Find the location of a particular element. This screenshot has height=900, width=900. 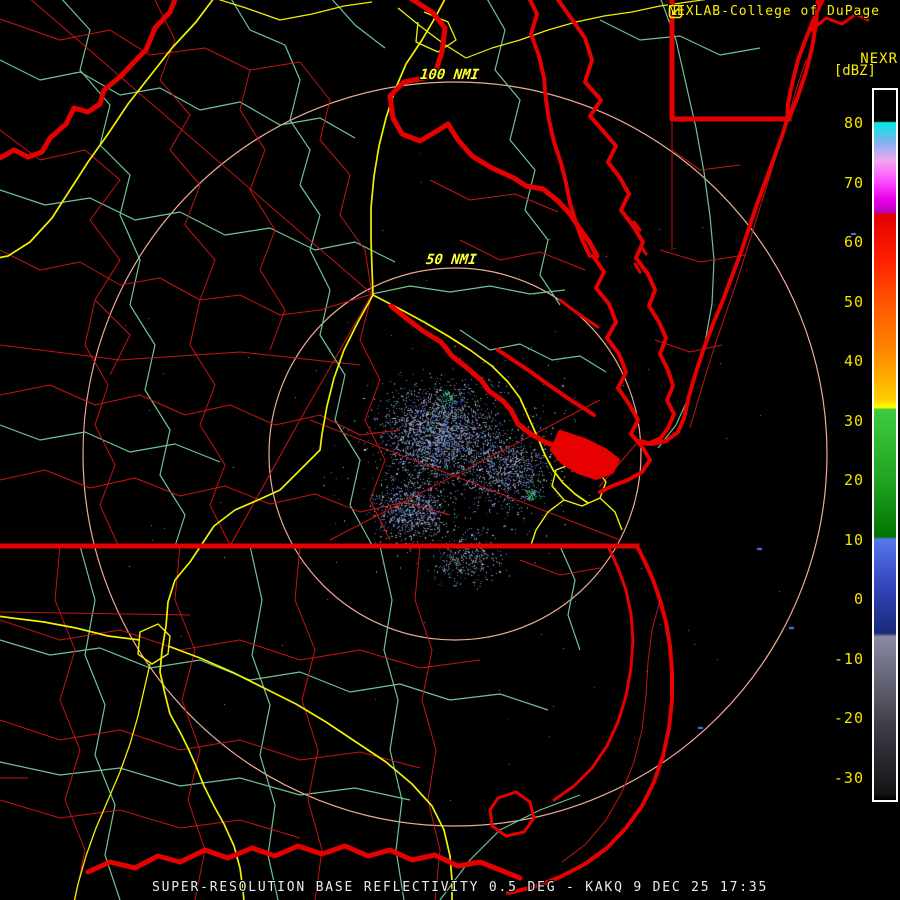

colorbar-tick-label: -30 is located at coordinates (848, 777).